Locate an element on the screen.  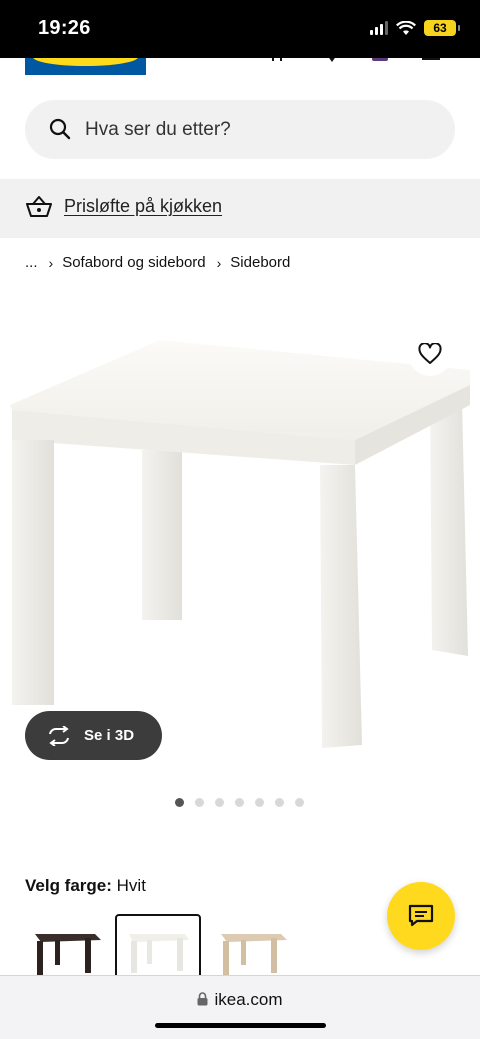
basket-icon is located at coordinates (39, 206).